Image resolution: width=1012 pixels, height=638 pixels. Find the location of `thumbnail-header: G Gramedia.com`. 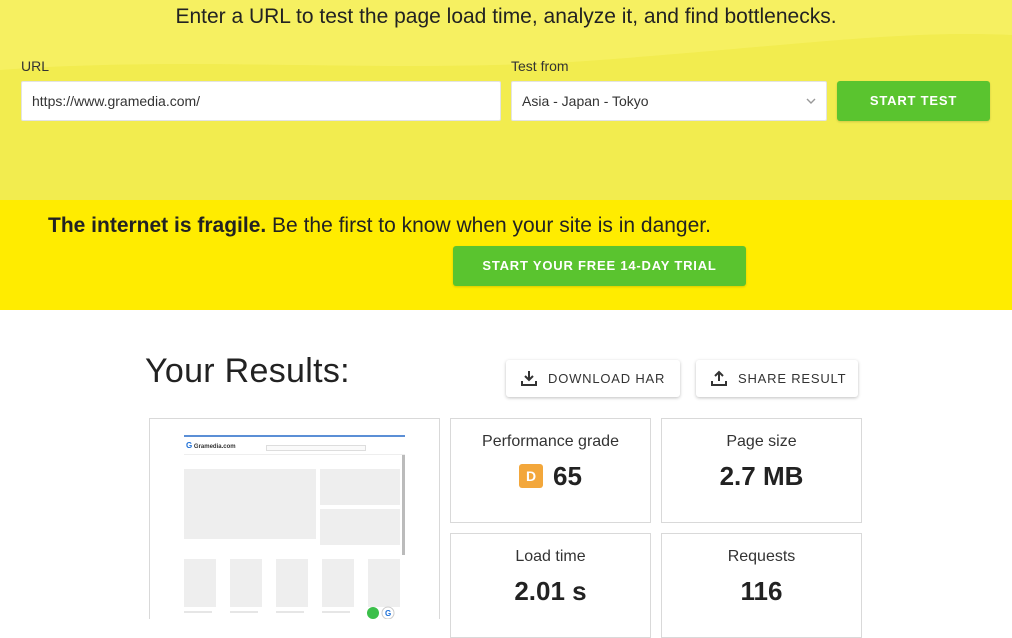

thumbnail-header: G Gramedia.com is located at coordinates (294, 446).